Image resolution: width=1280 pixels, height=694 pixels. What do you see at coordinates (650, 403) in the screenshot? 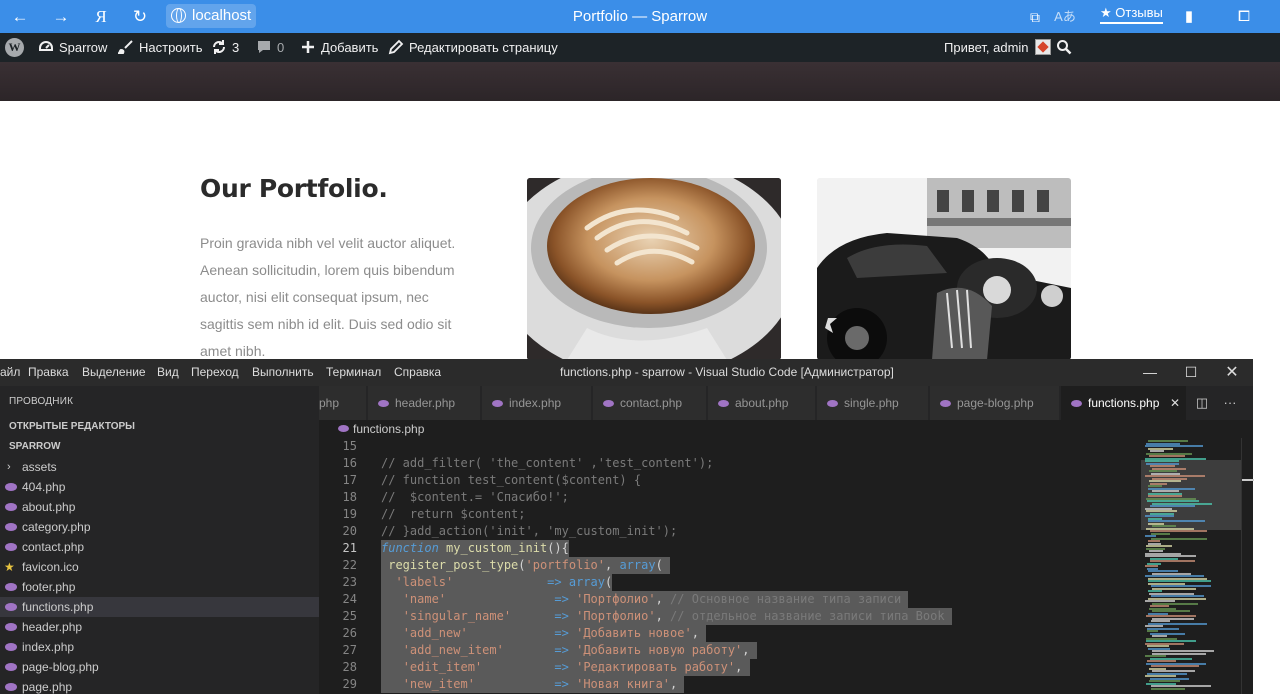
I see `tab-contact: contact.php` at bounding box center [650, 403].